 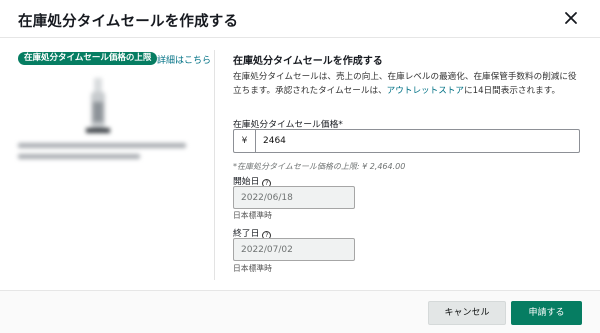 What do you see at coordinates (294, 249) in the screenshot?
I see `end-date-input` at bounding box center [294, 249].